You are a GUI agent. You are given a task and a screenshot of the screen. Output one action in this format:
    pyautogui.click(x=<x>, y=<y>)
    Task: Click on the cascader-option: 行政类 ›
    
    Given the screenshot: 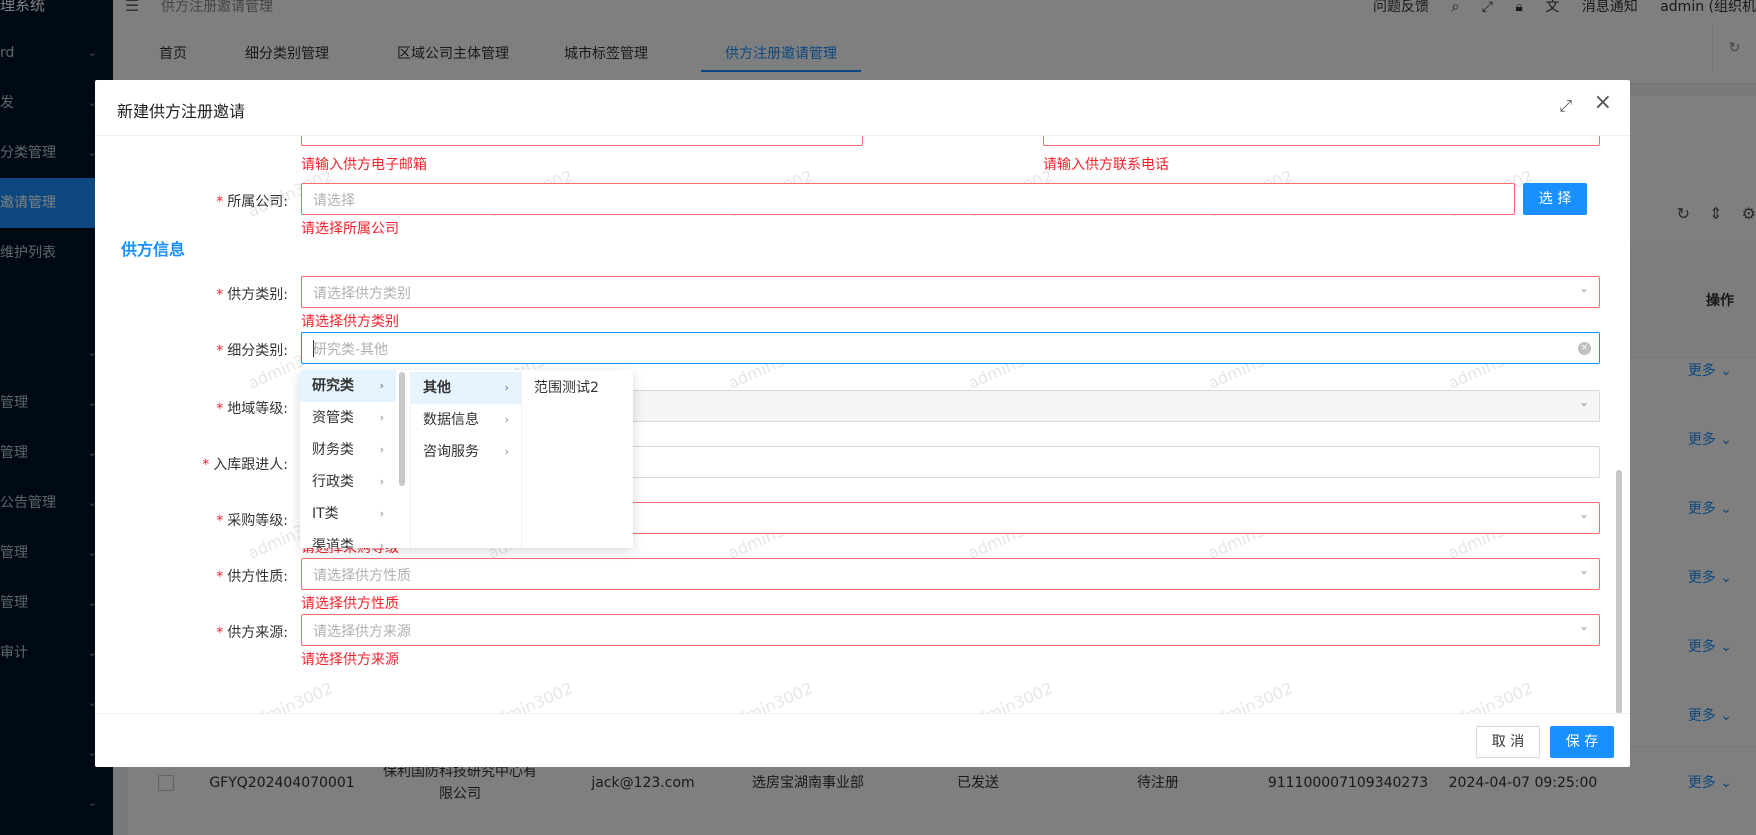 What is the action you would take?
    pyautogui.click(x=348, y=482)
    